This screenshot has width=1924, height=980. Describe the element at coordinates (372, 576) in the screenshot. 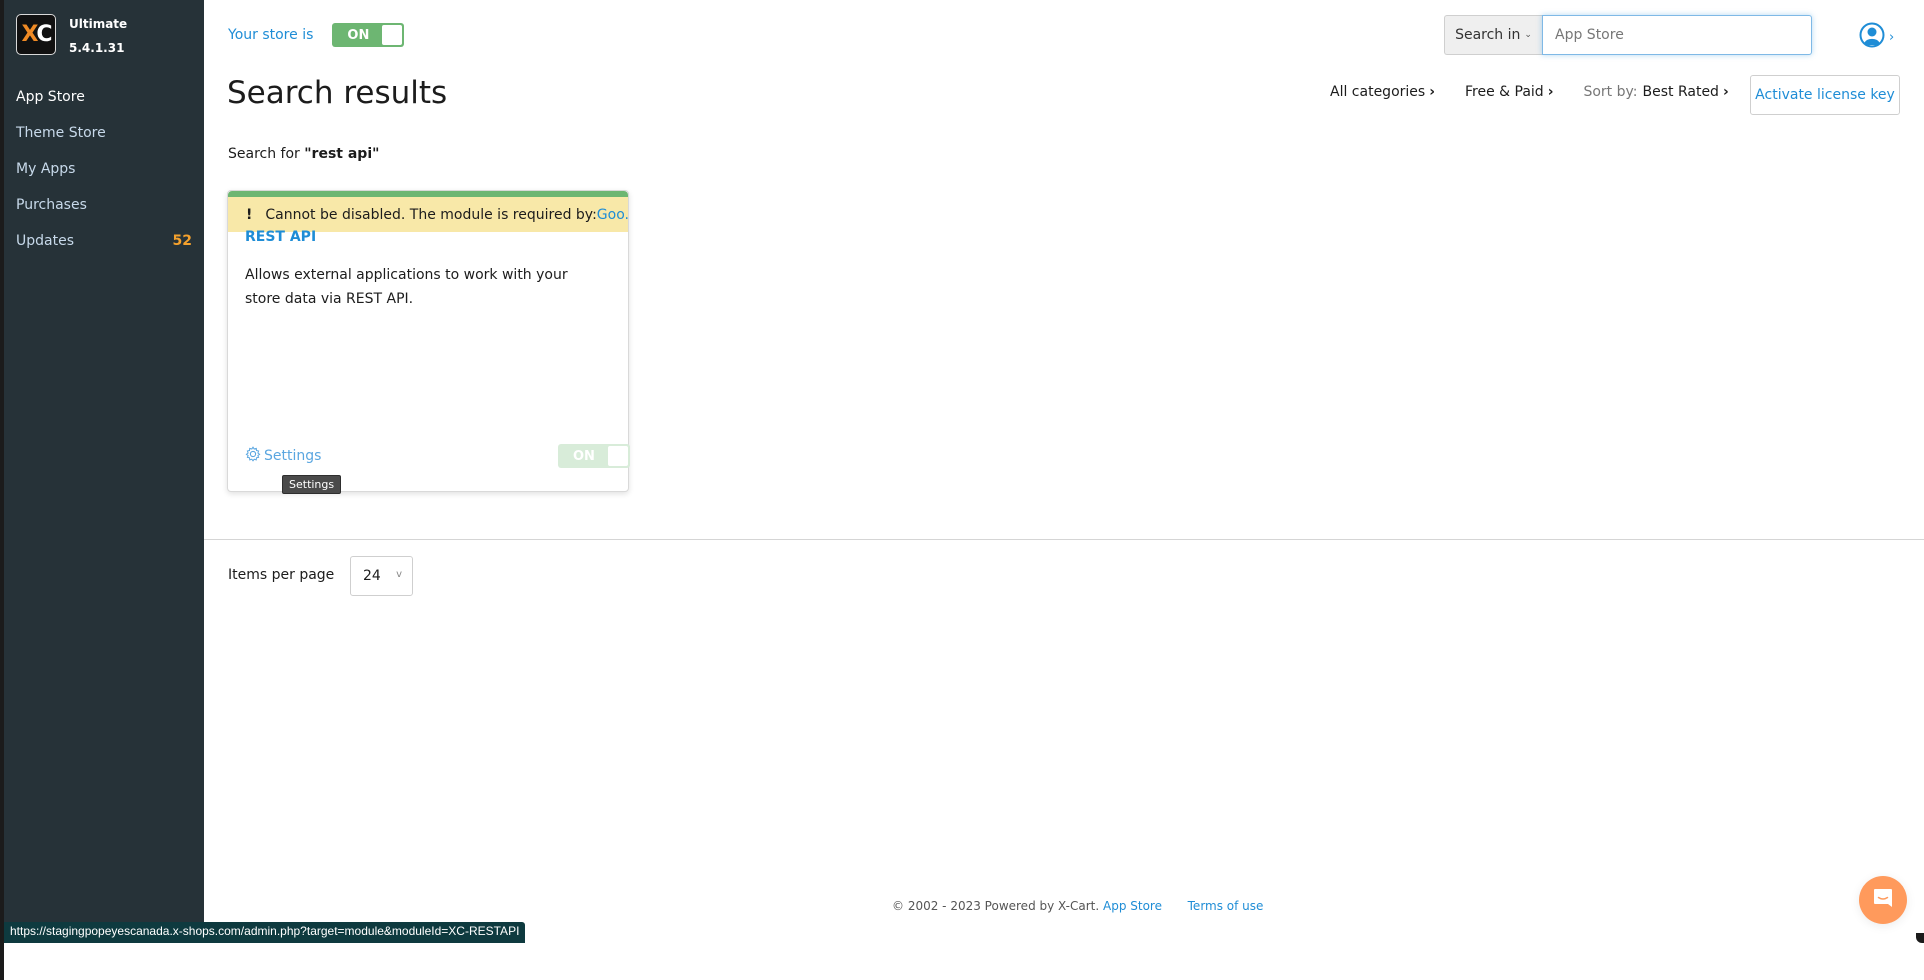

I see `items-per-page-value: 24` at that location.